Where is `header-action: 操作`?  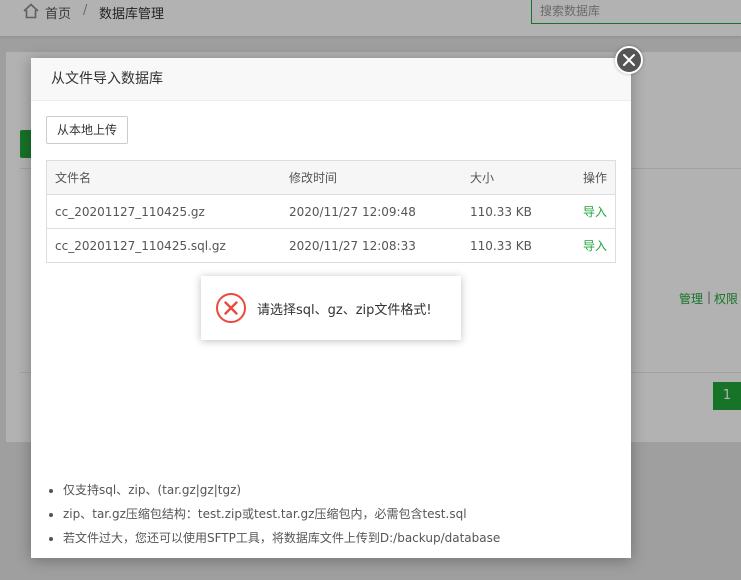 header-action: 操作 is located at coordinates (595, 177).